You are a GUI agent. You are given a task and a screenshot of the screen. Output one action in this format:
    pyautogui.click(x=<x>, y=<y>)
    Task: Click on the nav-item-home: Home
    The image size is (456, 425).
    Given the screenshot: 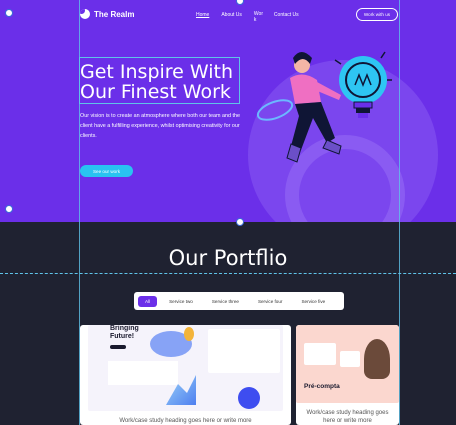 What is the action you would take?
    pyautogui.click(x=202, y=17)
    